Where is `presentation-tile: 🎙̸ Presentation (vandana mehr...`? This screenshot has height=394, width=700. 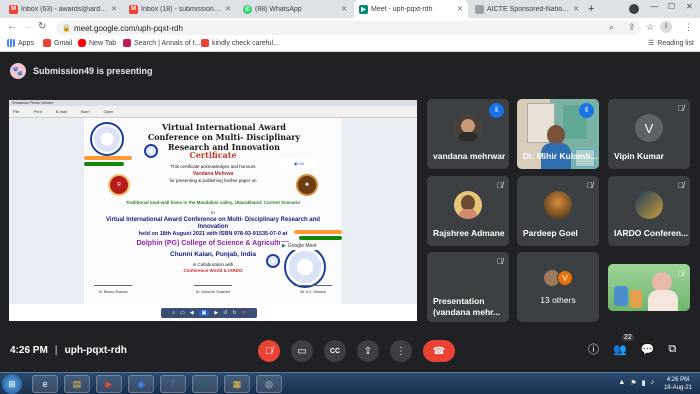
presentation-tile: 🎙̸ Presentation (vandana mehr... is located at coordinates (468, 287).